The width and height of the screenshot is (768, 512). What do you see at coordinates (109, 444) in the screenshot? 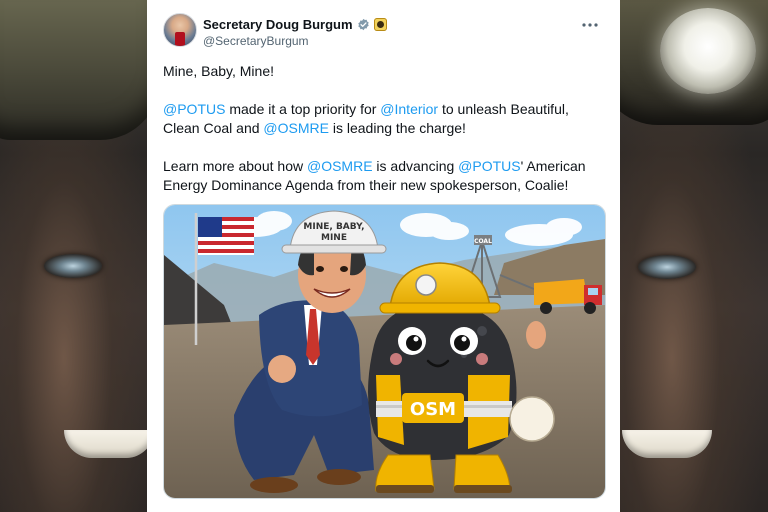
I see `miner-smile-left` at bounding box center [109, 444].